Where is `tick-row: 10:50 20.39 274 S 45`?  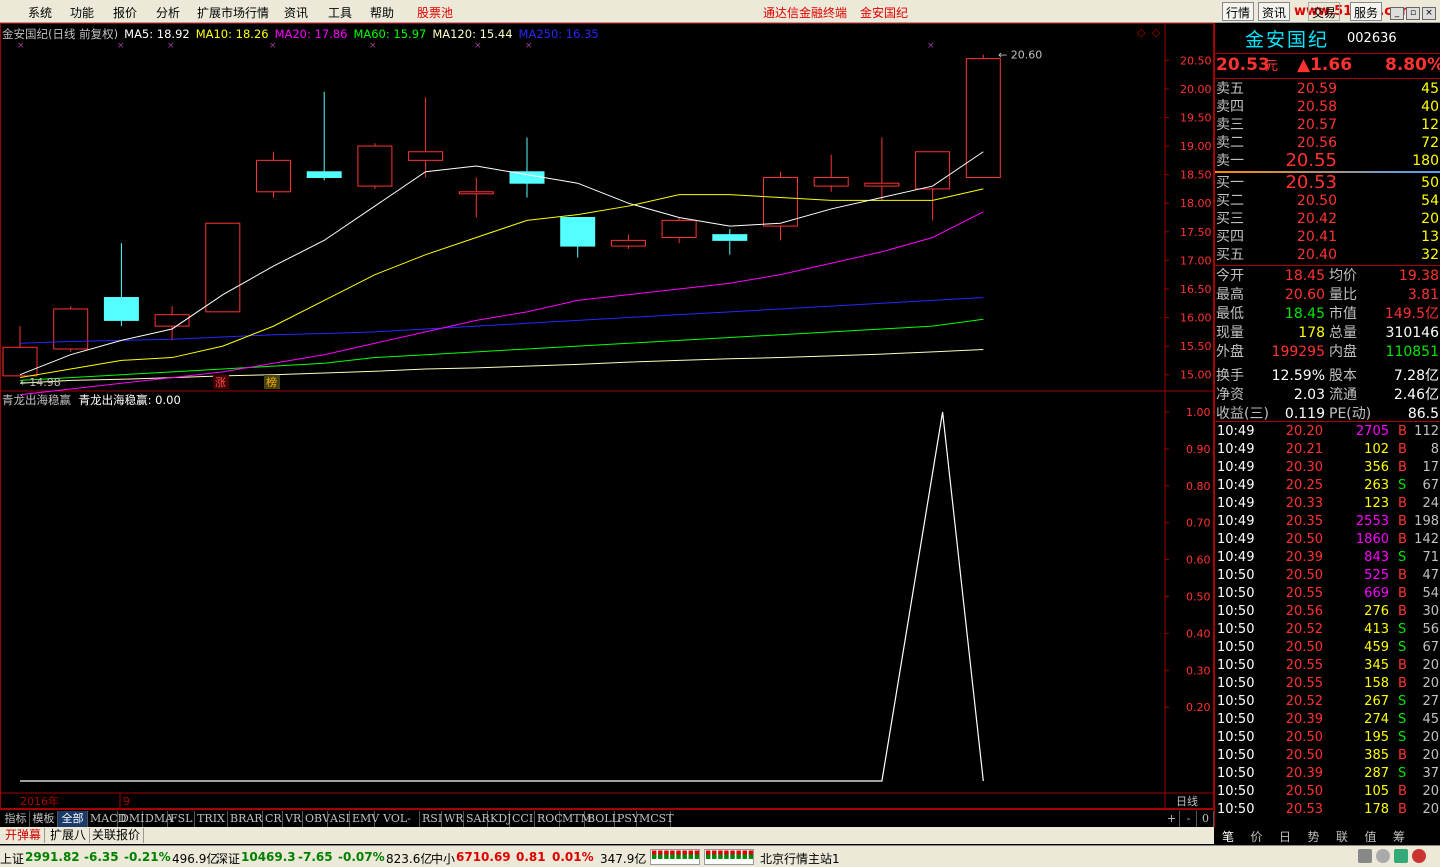
tick-row: 10:50 20.39 274 S 45 is located at coordinates (1327, 720).